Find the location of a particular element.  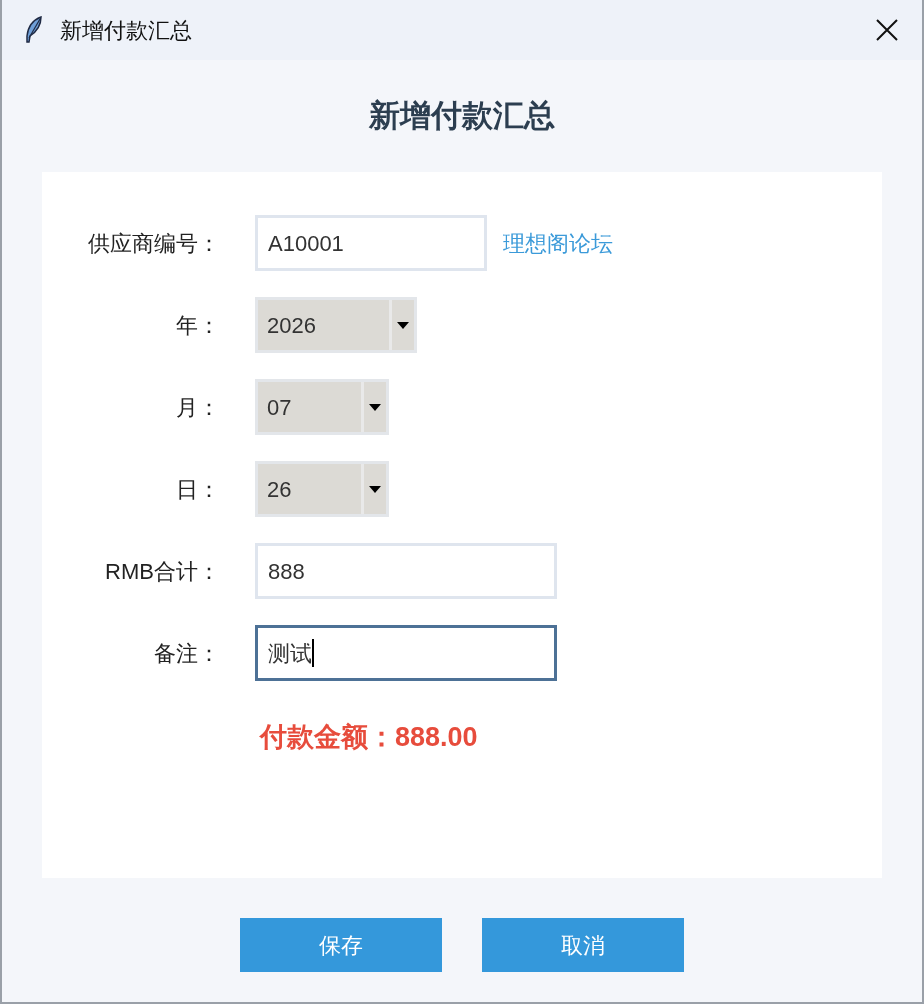

field-label: 日： is located at coordinates (197, 489).